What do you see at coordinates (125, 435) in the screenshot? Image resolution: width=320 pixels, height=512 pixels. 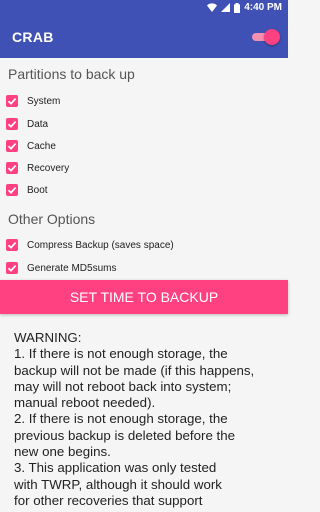 I see `warning-line: previous backup is deleted before the` at bounding box center [125, 435].